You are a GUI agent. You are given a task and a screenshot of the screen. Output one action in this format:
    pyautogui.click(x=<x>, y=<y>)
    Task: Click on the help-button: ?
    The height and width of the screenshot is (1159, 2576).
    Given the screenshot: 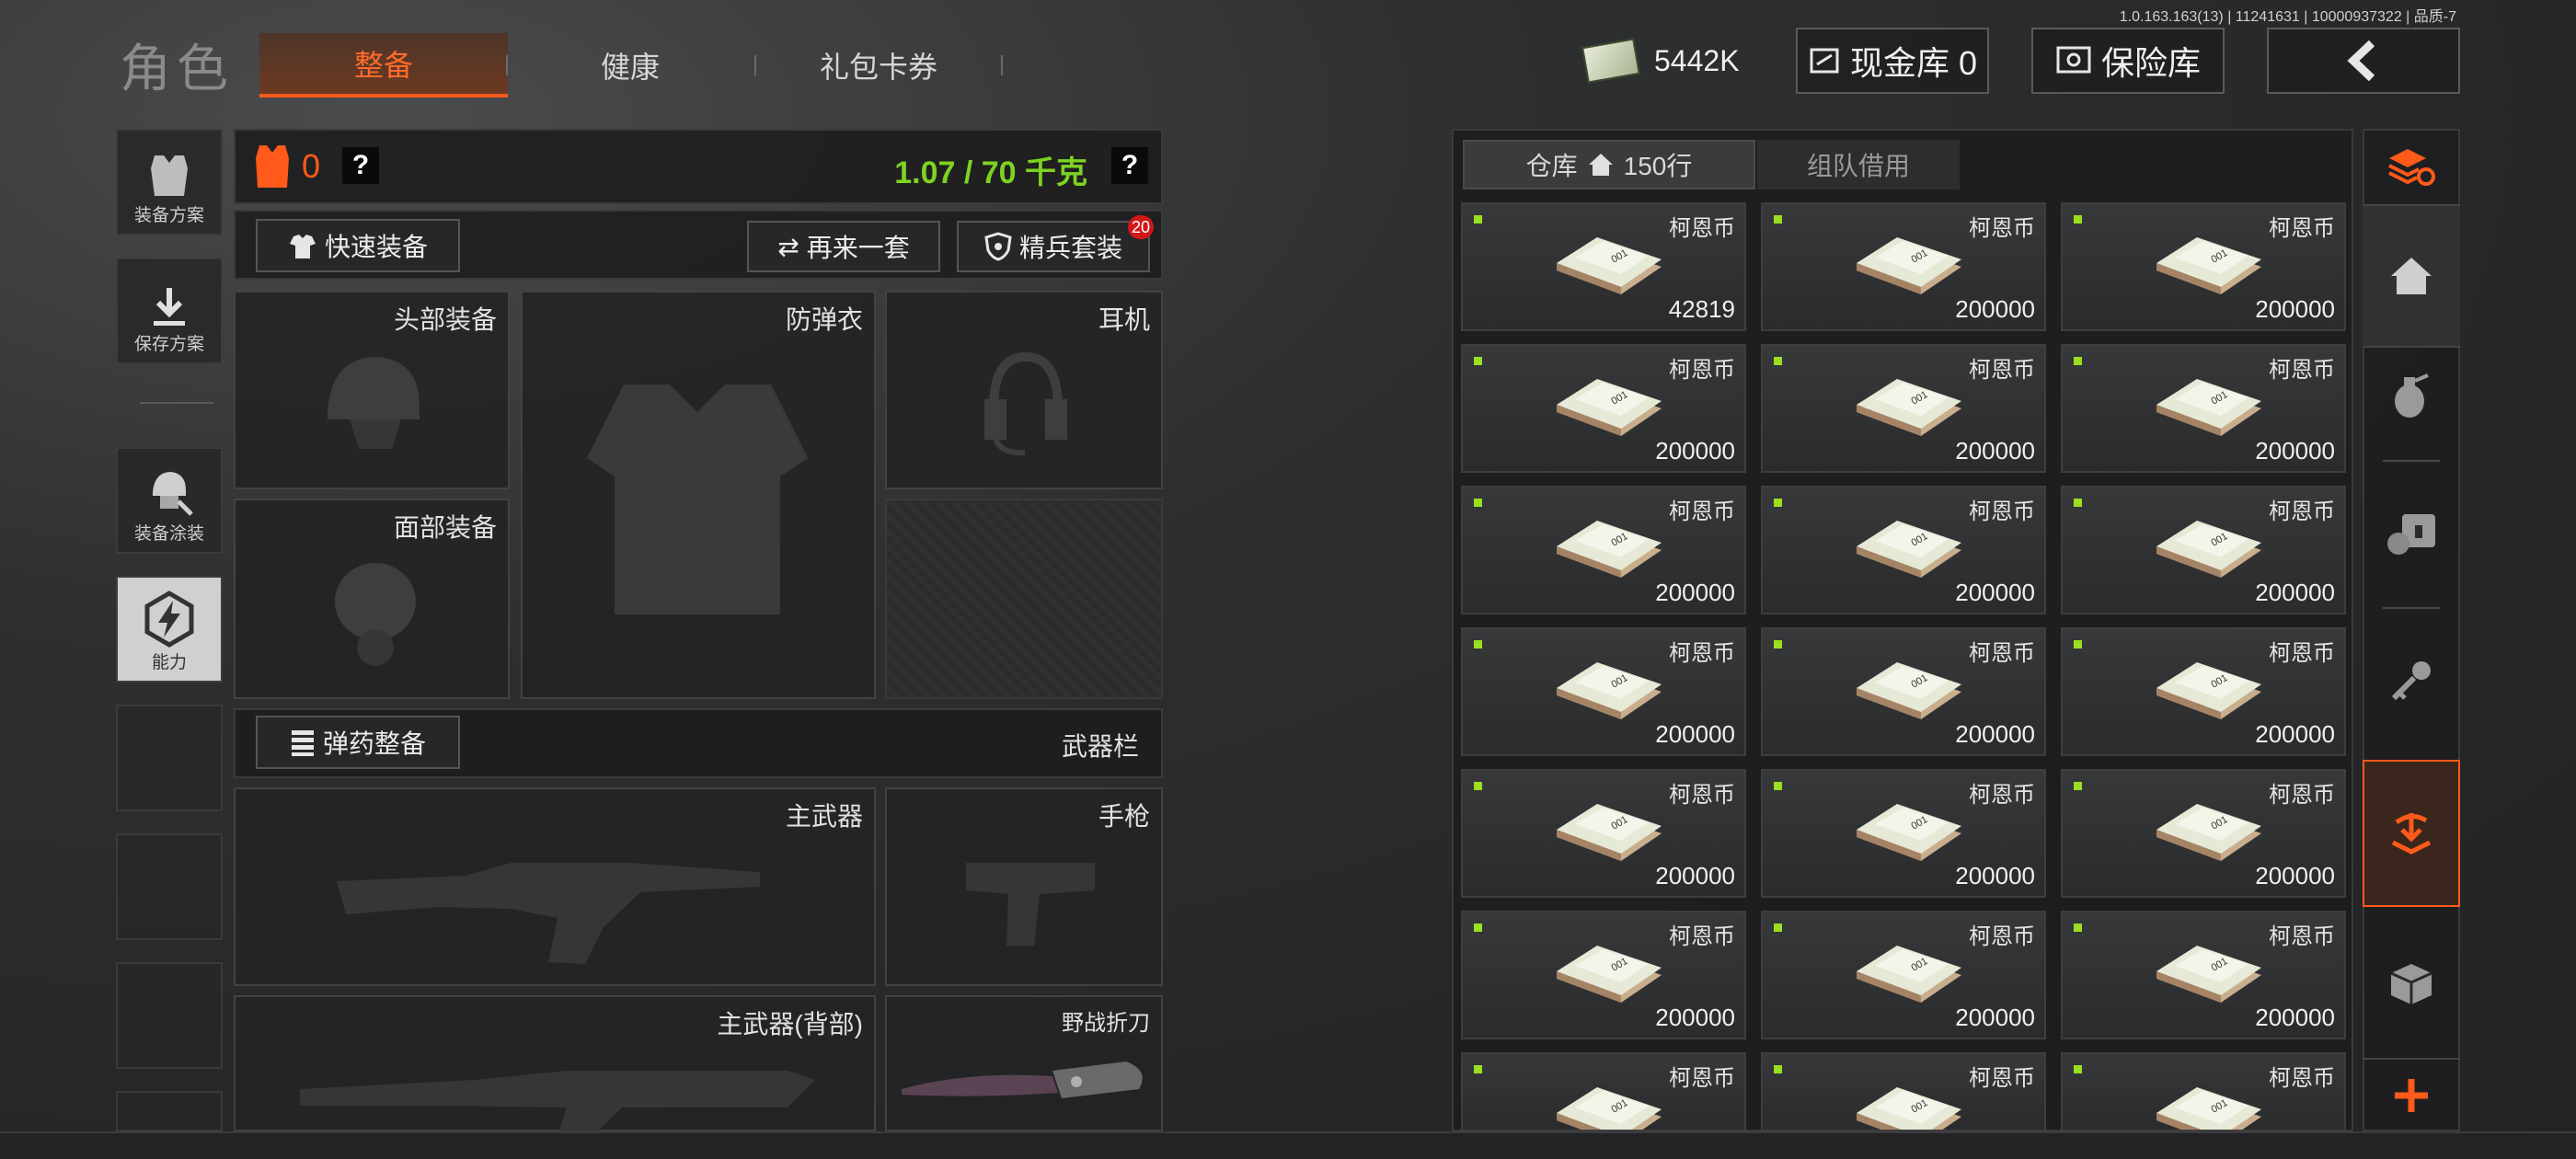 What is the action you would take?
    pyautogui.click(x=360, y=165)
    